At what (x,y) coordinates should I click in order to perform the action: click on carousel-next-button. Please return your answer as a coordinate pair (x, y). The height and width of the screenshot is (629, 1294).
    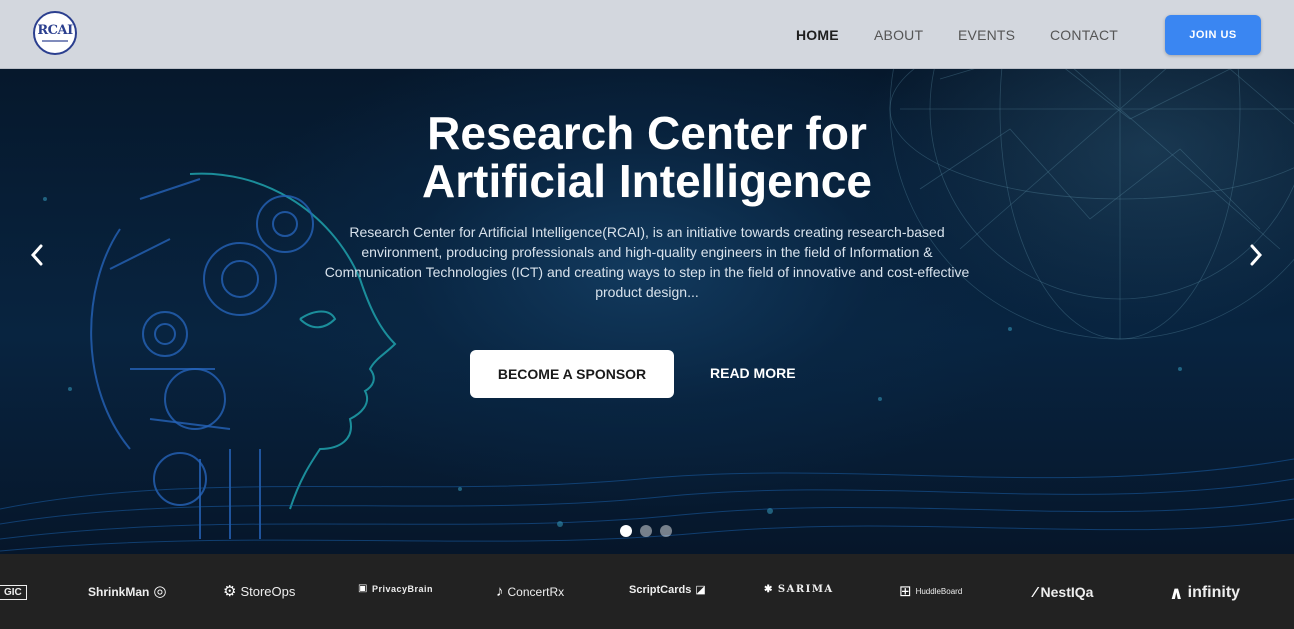
    Looking at the image, I should click on (1256, 255).